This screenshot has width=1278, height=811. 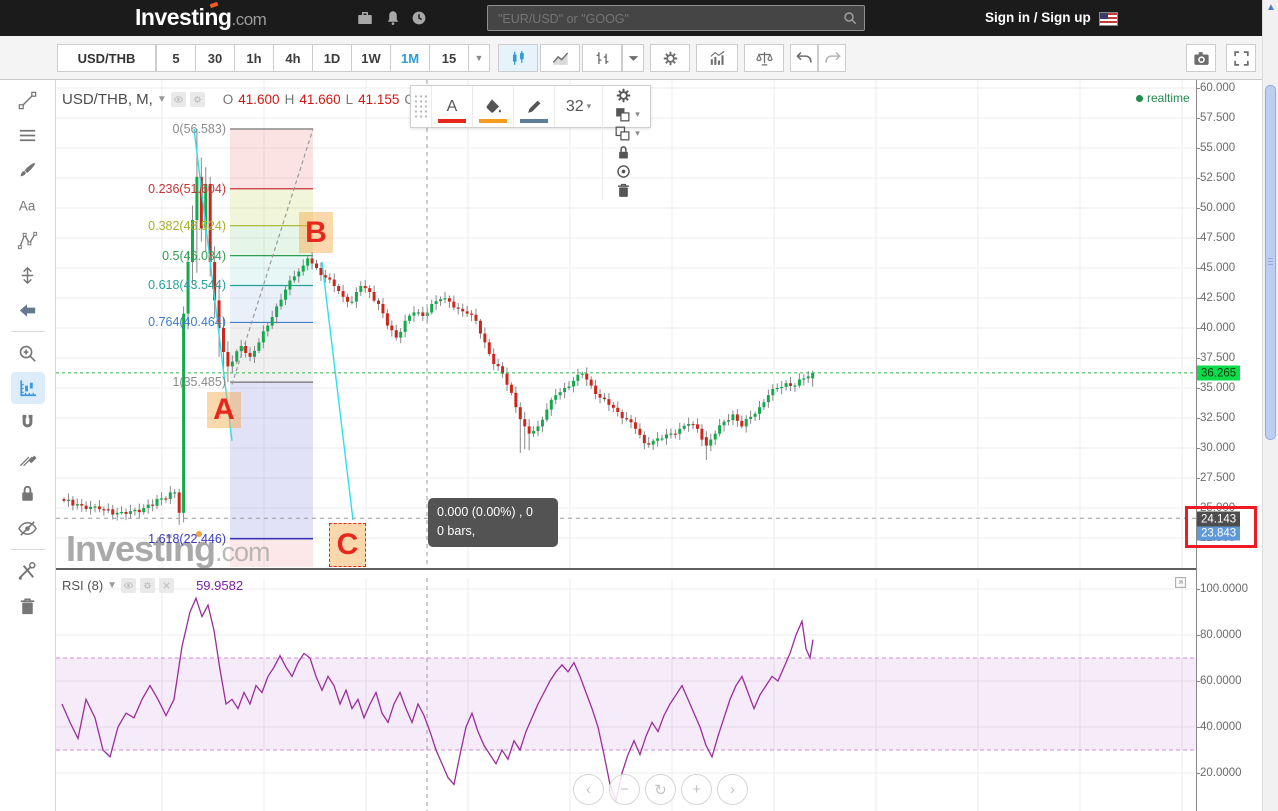 I want to click on delete-icon, so click(x=623, y=190).